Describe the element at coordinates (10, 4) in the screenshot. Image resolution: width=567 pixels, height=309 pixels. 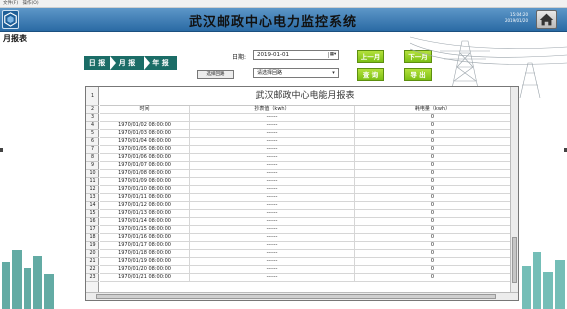
I see `menu-file: 文件(F)` at that location.